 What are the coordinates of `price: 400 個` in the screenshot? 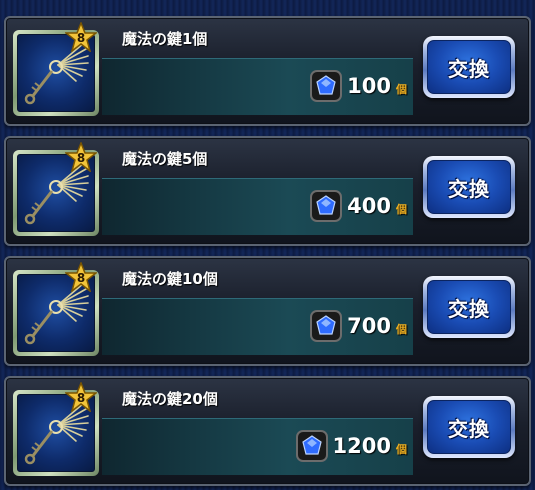 It's located at (358, 206).